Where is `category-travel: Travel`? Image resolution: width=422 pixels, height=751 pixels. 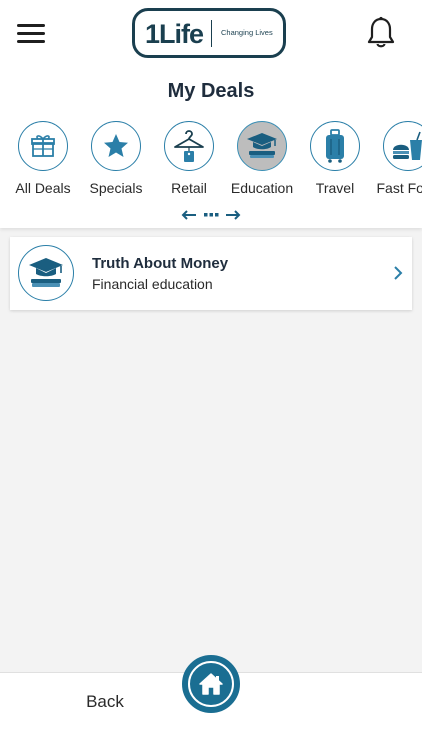
category-travel: Travel is located at coordinates (335, 158).